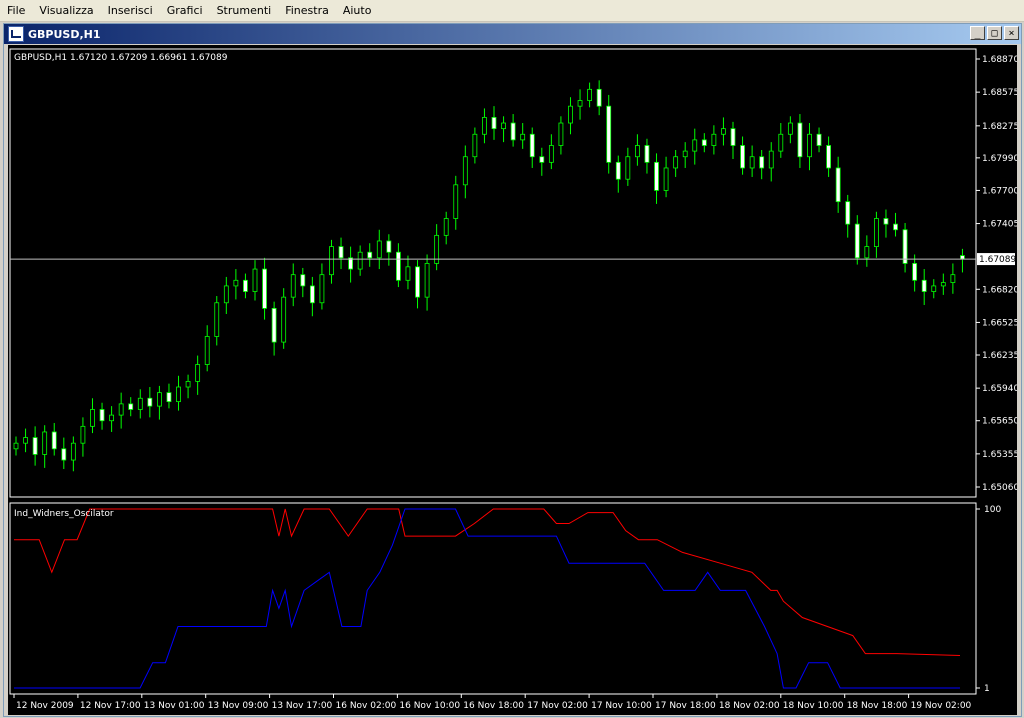 The height and width of the screenshot is (718, 1024). I want to click on osc-tick-label: 1, so click(987, 689).